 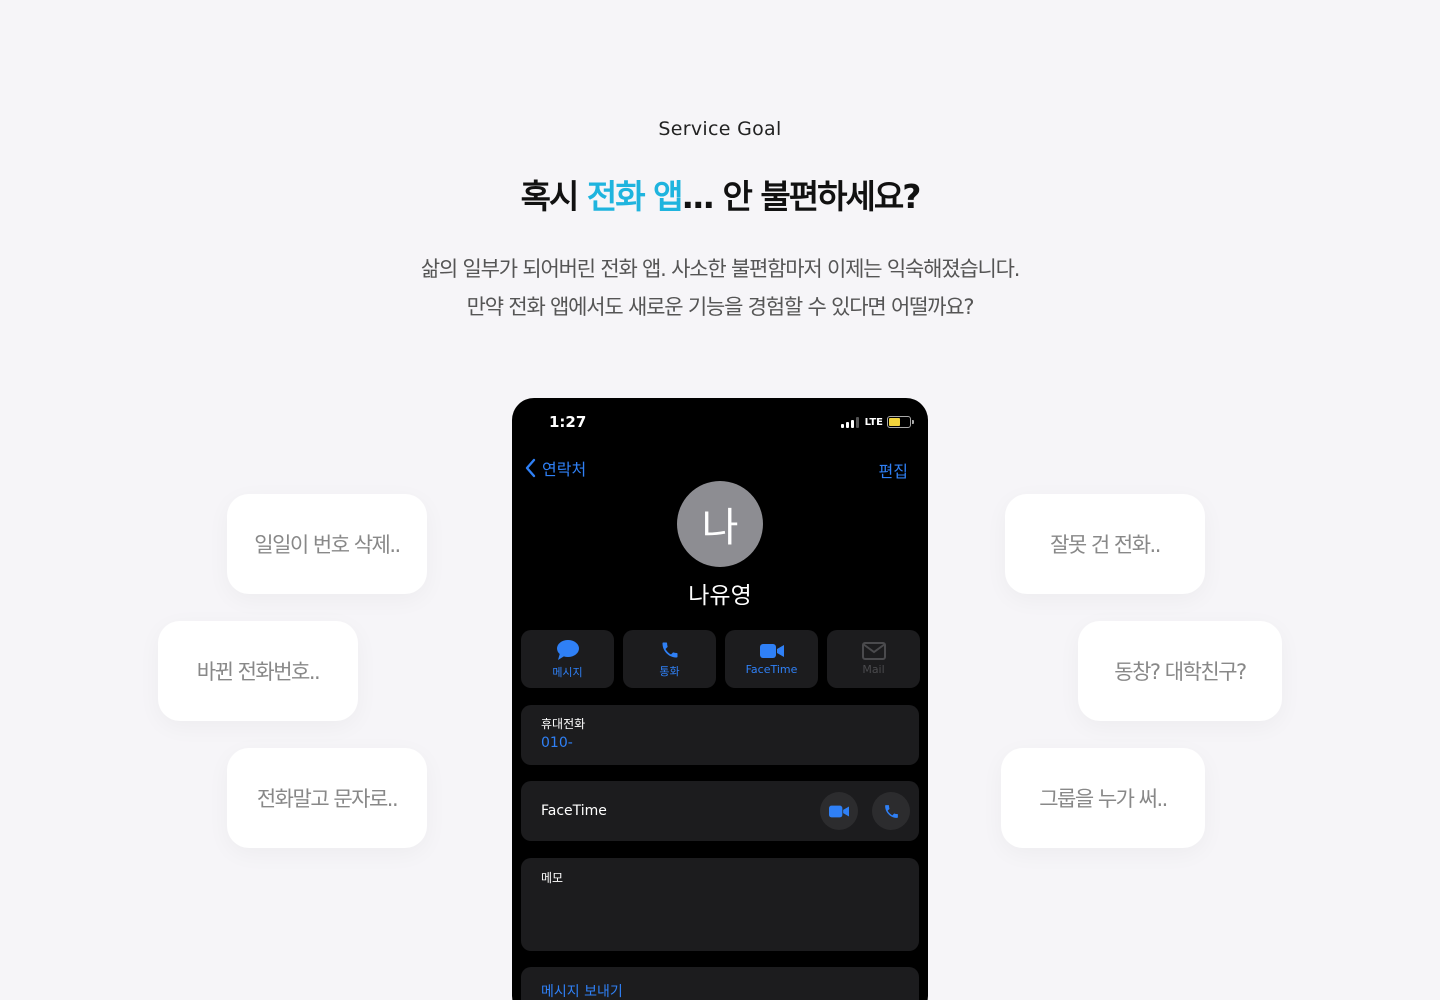 What do you see at coordinates (552, 878) in the screenshot?
I see `memo-label: 메모` at bounding box center [552, 878].